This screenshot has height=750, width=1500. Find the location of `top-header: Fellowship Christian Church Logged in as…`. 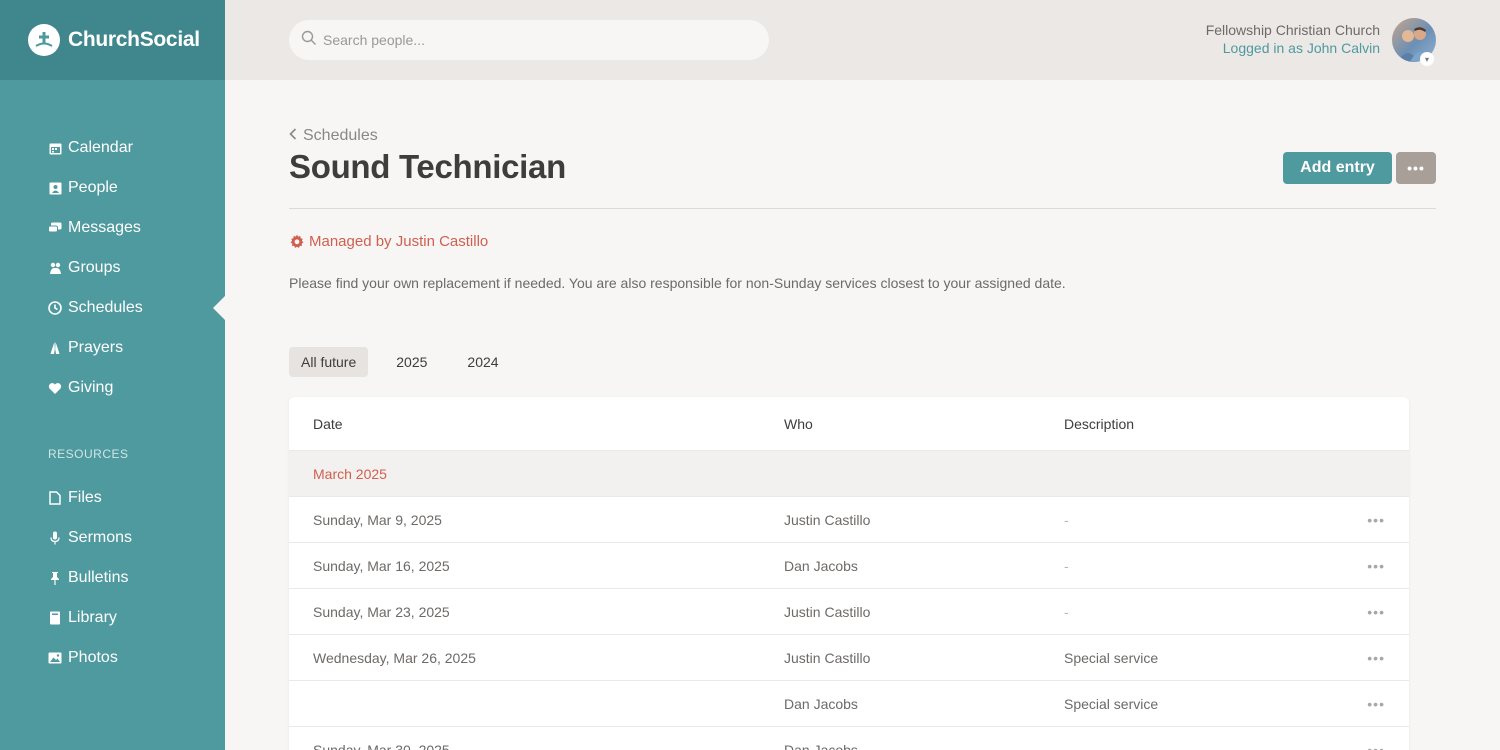

top-header: Fellowship Christian Church Logged in as… is located at coordinates (862, 40).